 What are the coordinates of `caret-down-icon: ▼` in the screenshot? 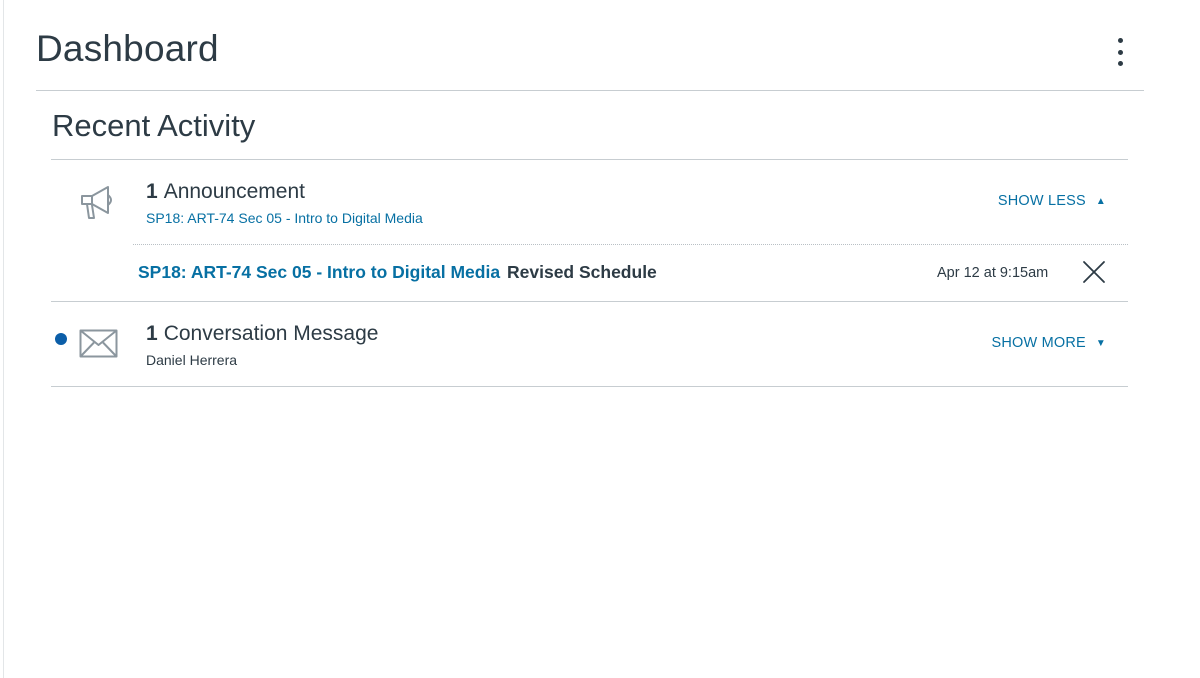 It's located at (1100, 343).